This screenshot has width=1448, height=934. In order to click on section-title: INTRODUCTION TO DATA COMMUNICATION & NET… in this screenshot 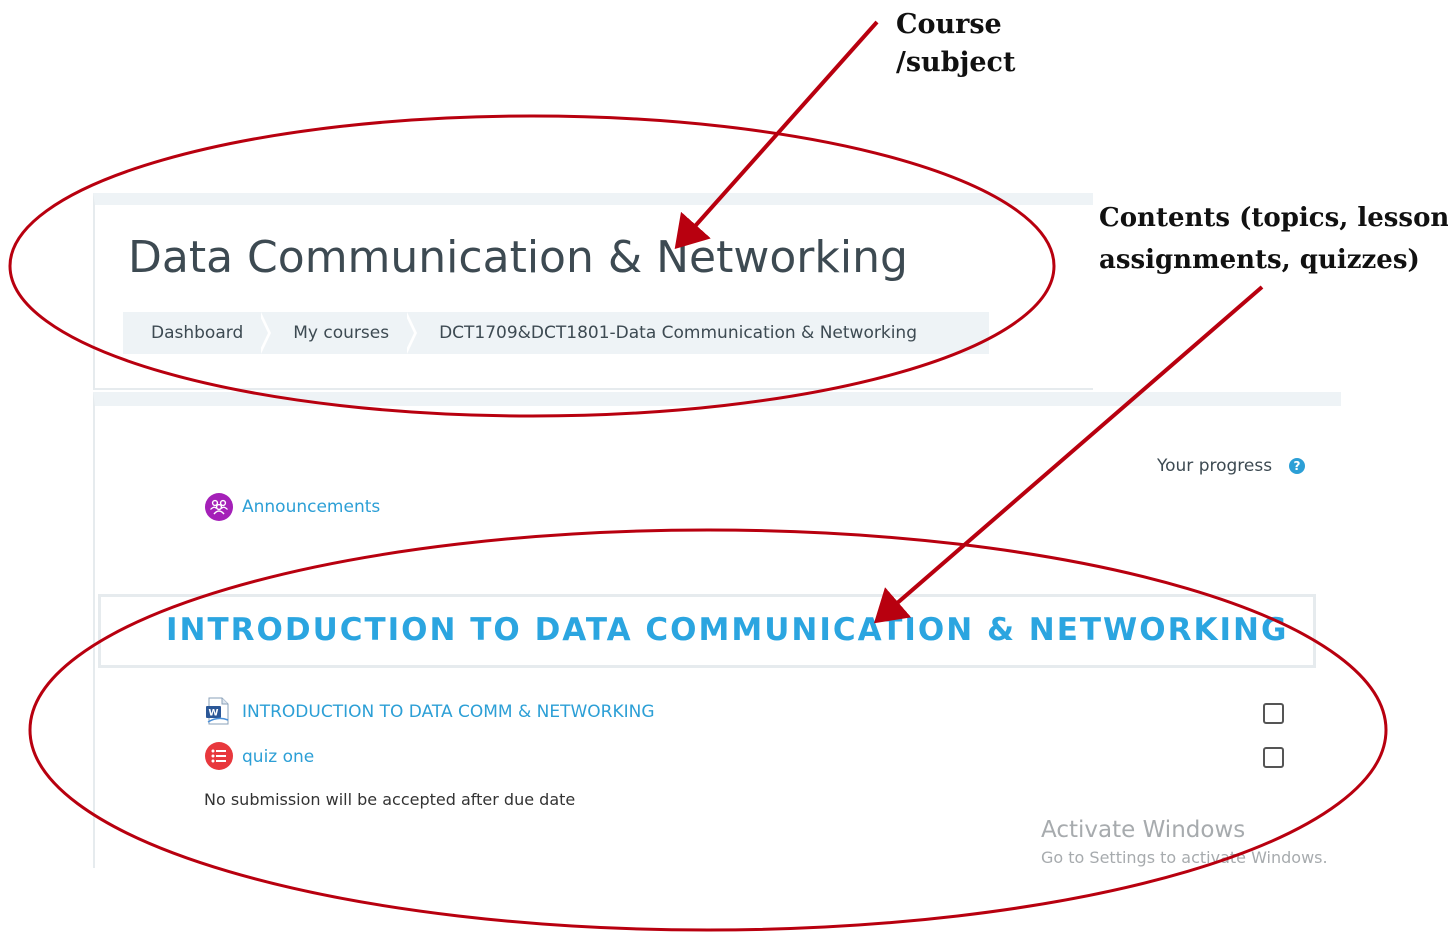, I will do `click(727, 630)`.